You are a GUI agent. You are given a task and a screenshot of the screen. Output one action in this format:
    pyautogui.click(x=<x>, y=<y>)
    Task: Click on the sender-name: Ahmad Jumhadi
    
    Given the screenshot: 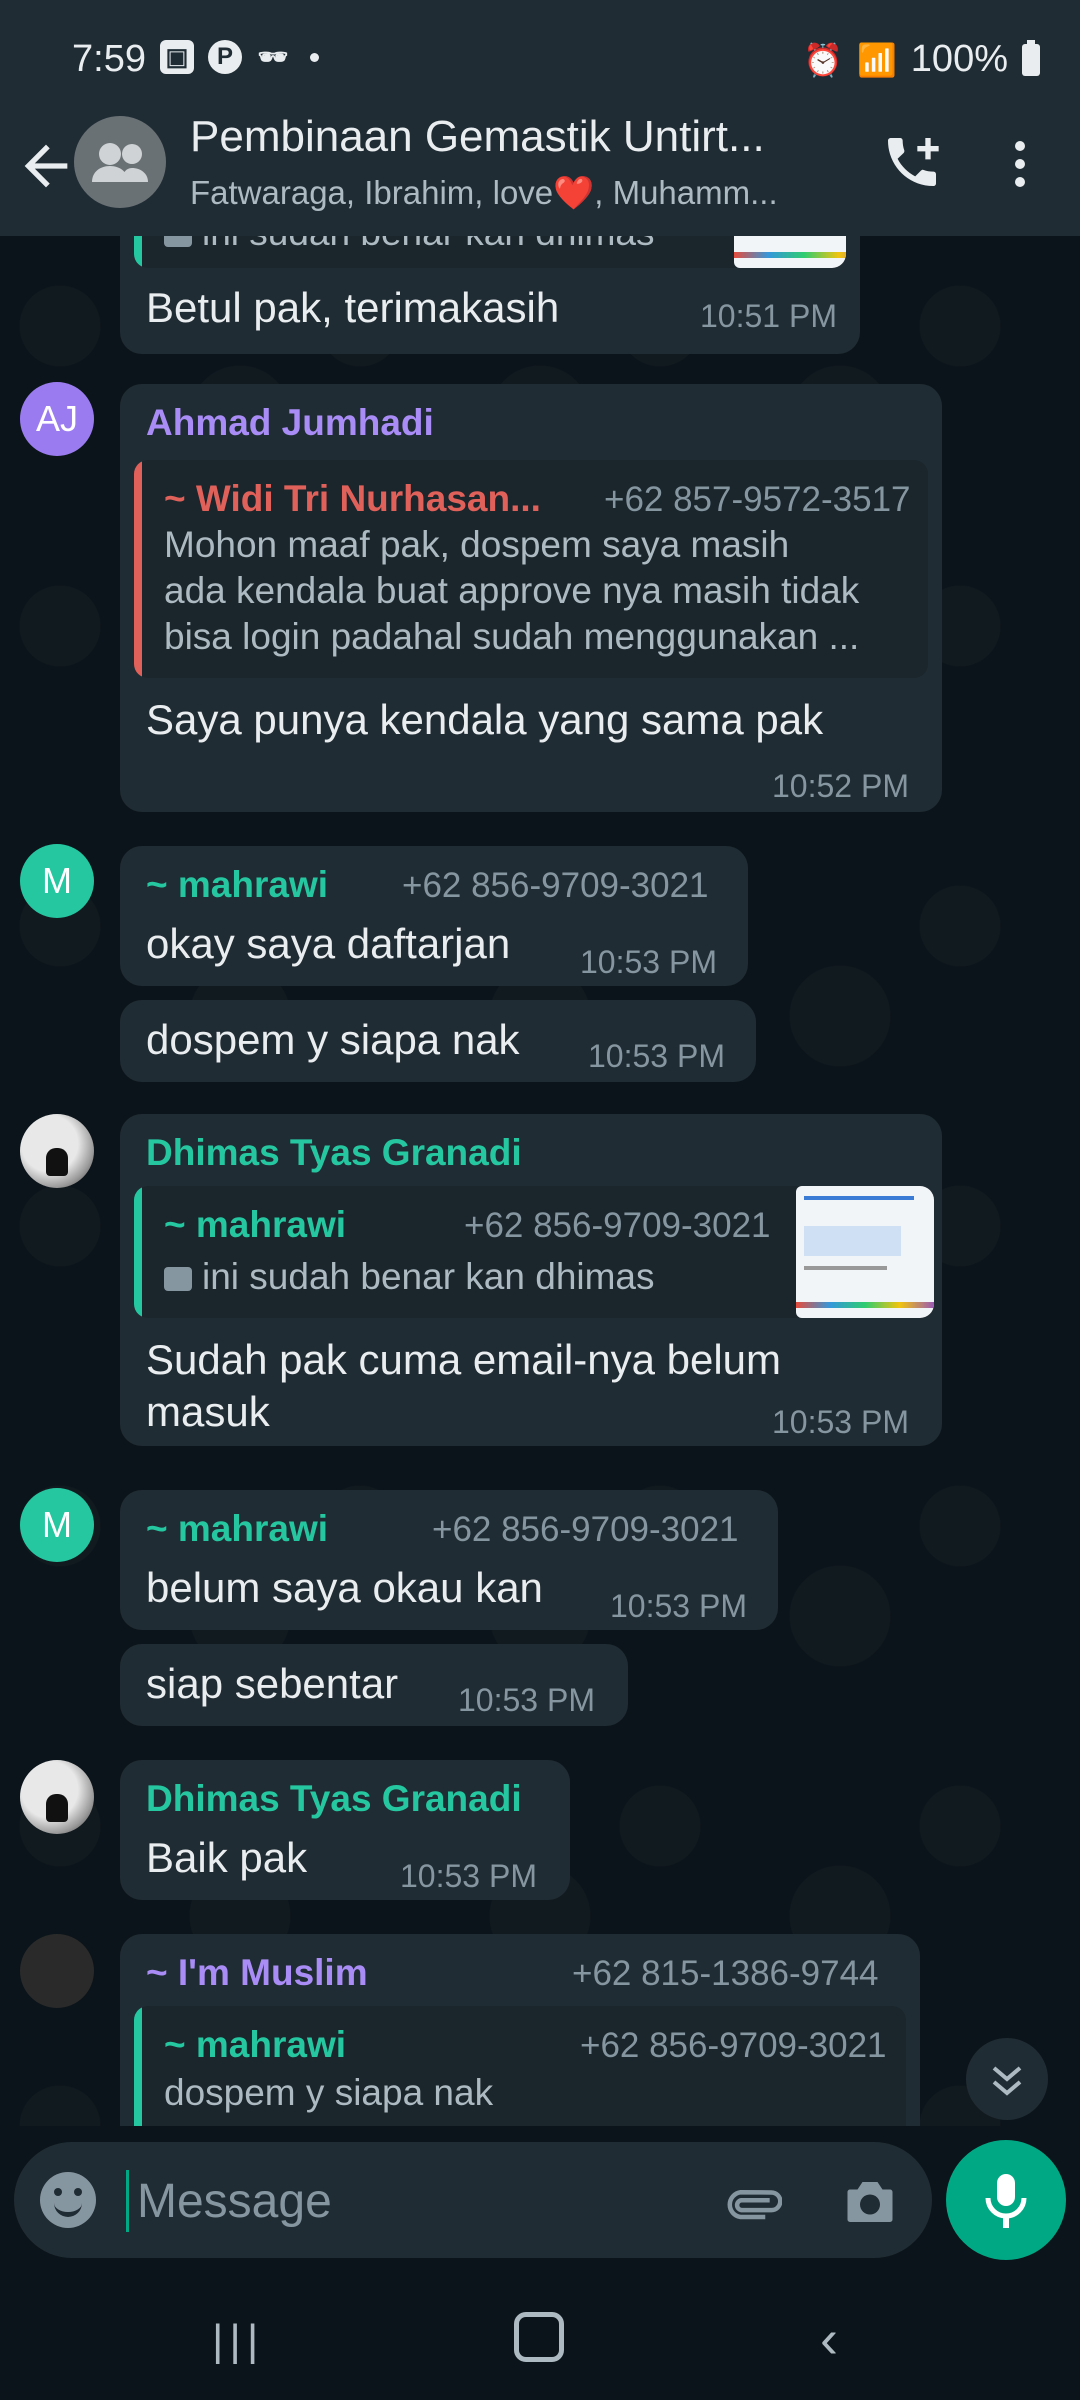 What is the action you would take?
    pyautogui.click(x=290, y=423)
    